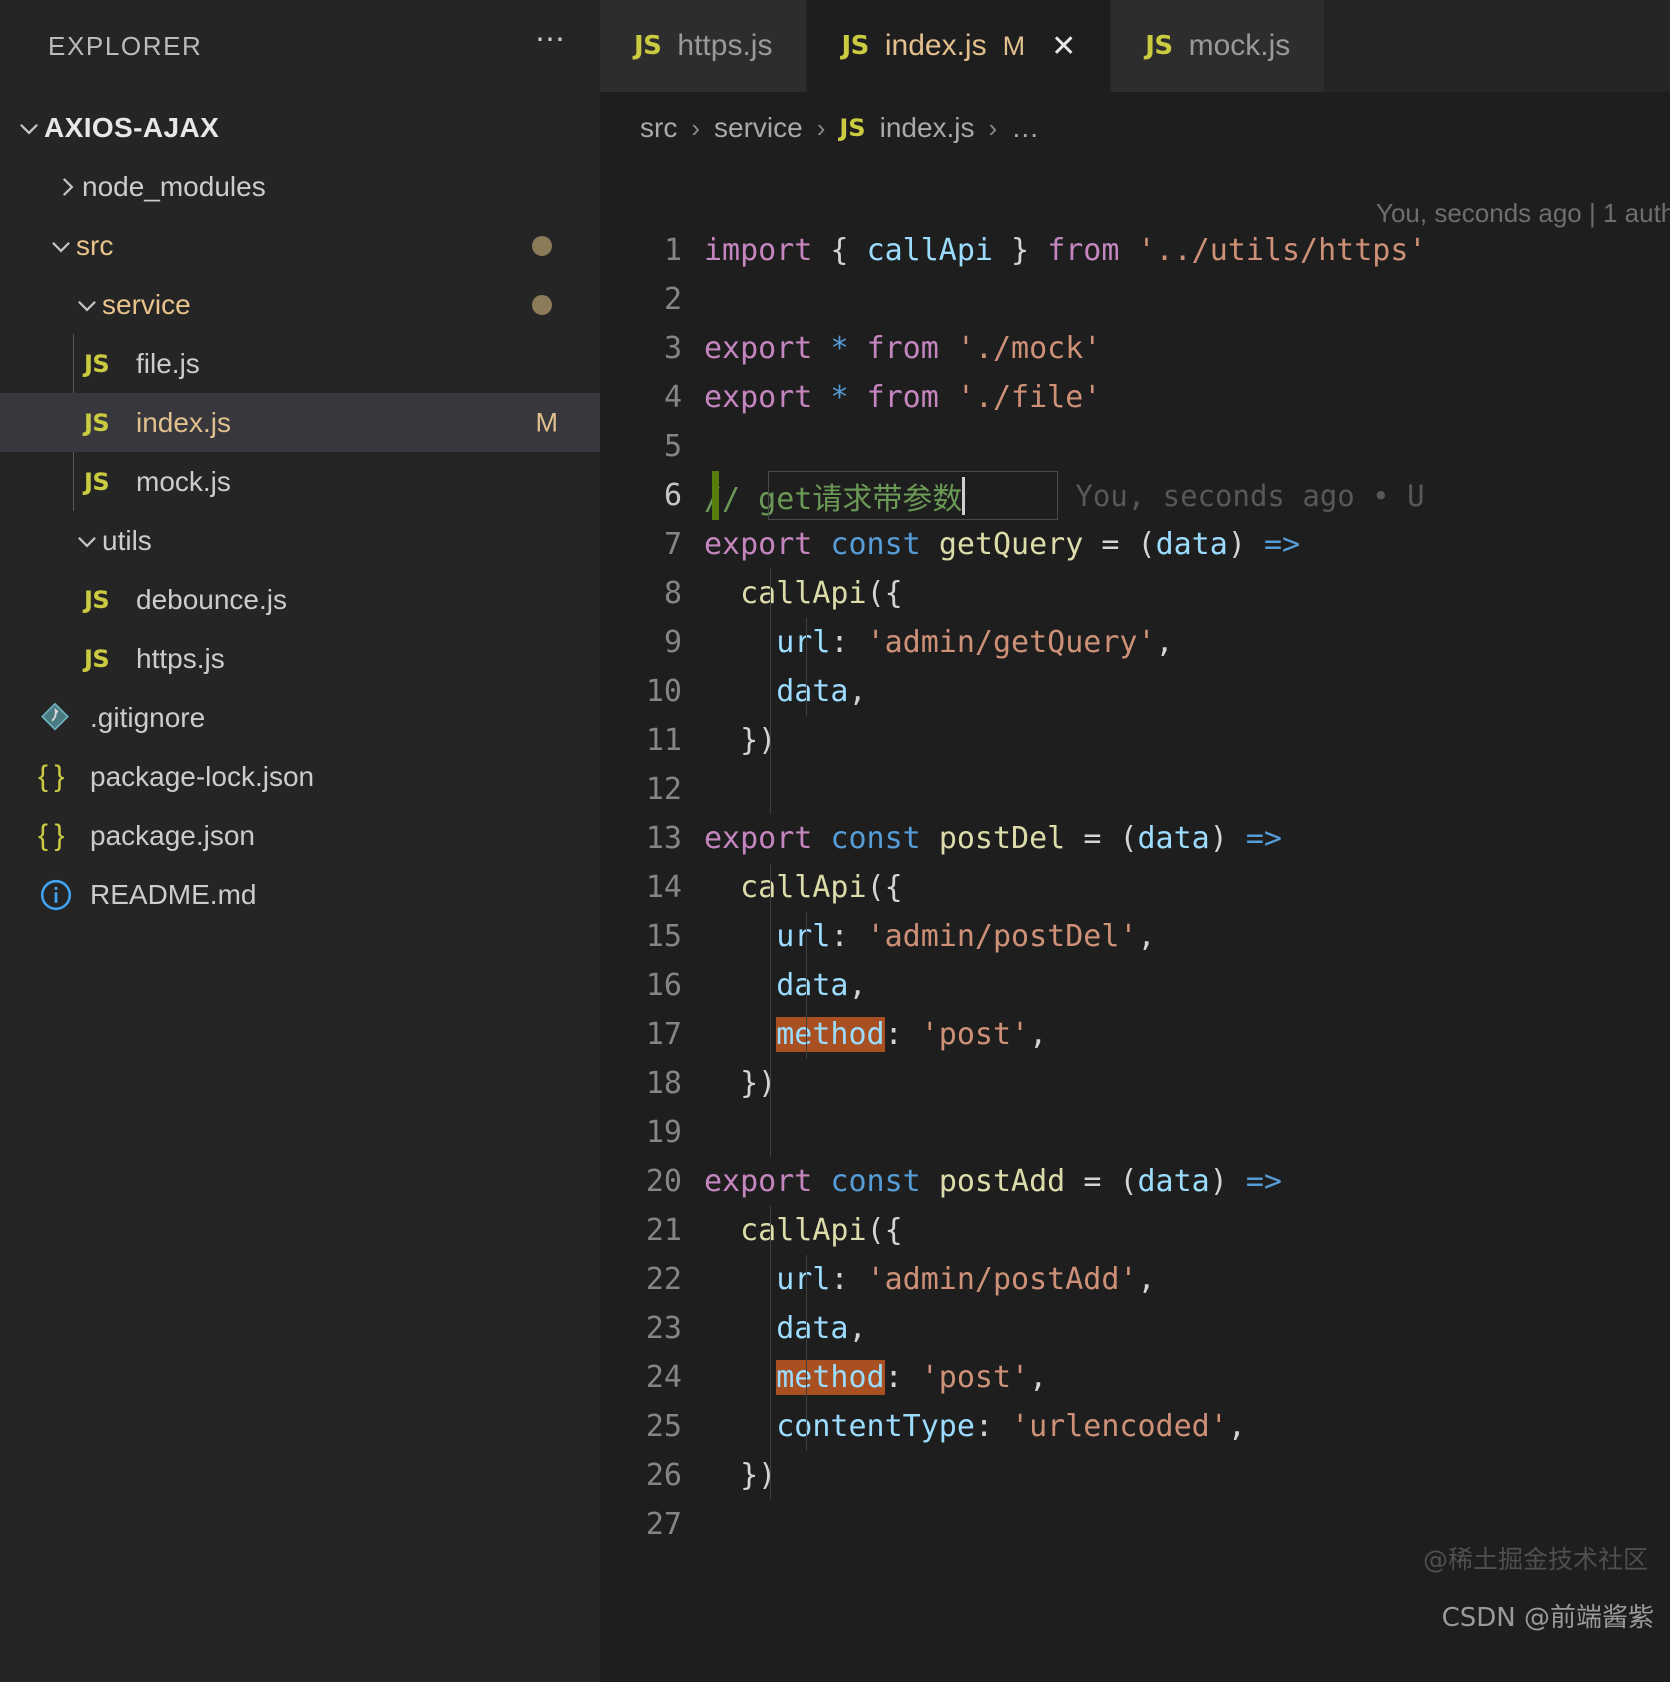 Image resolution: width=1670 pixels, height=1682 pixels. I want to click on code-line: 18 }), so click(1135, 1083).